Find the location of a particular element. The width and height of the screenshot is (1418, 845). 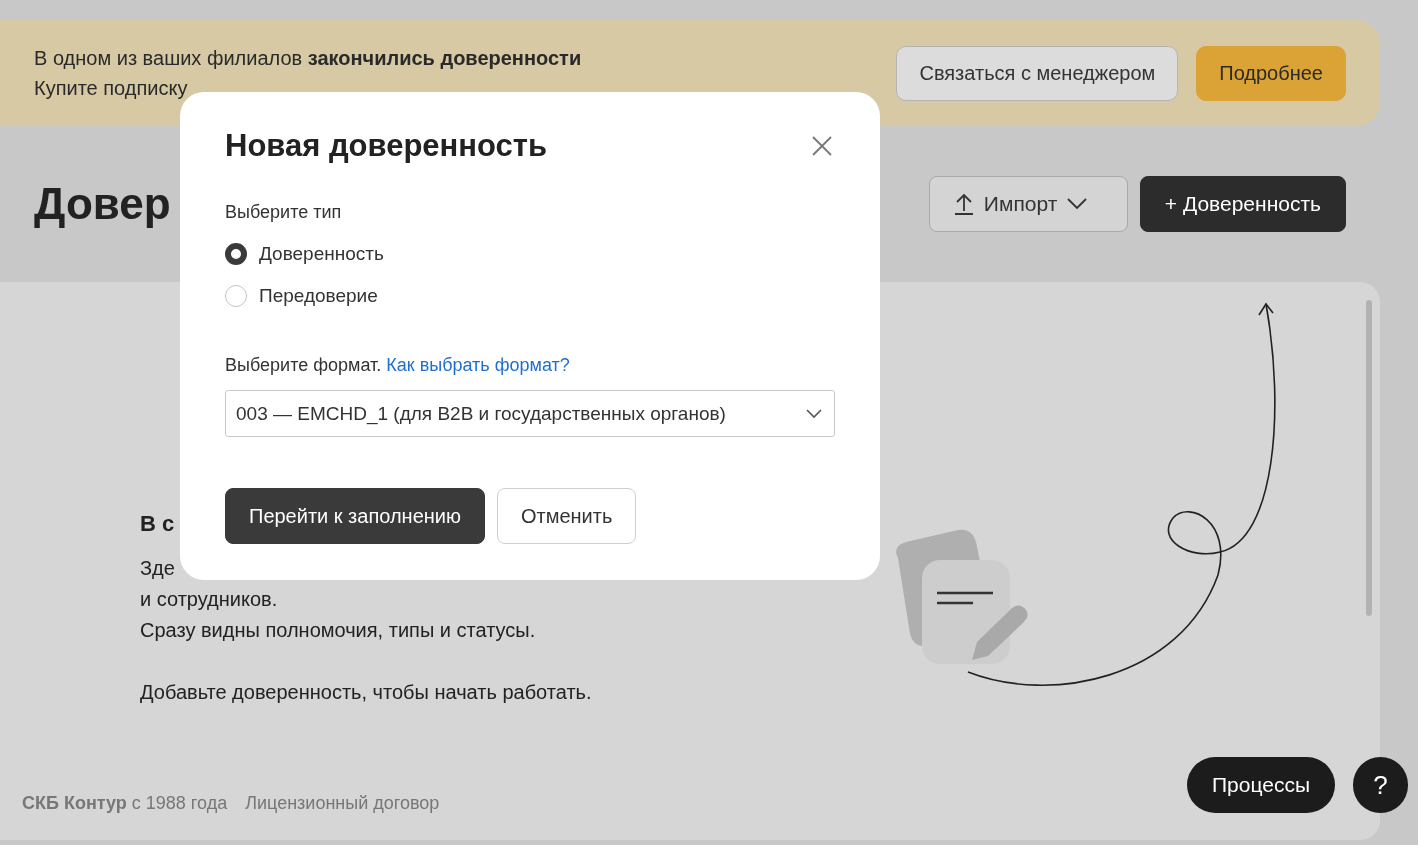

banner-title: В одном из ваших филиалов закончились доверенности is located at coordinates (308, 58).